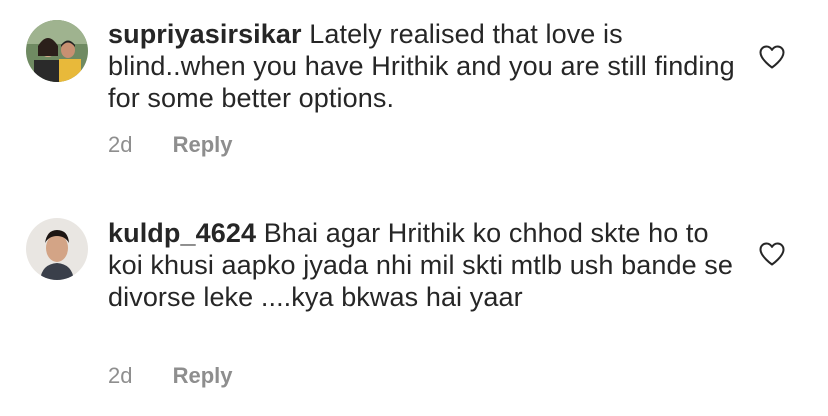 The width and height of the screenshot is (828, 416). Describe the element at coordinates (182, 233) in the screenshot. I see `comment-username: kuldp_4624` at that location.